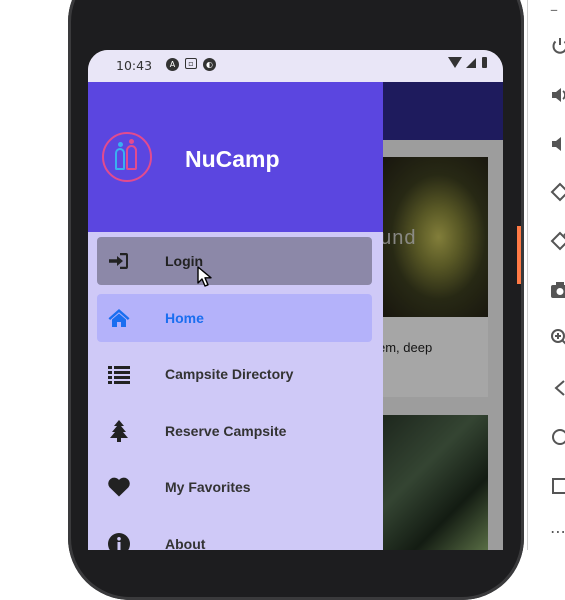  Describe the element at coordinates (484, 62) in the screenshot. I see `battery-icon` at that location.